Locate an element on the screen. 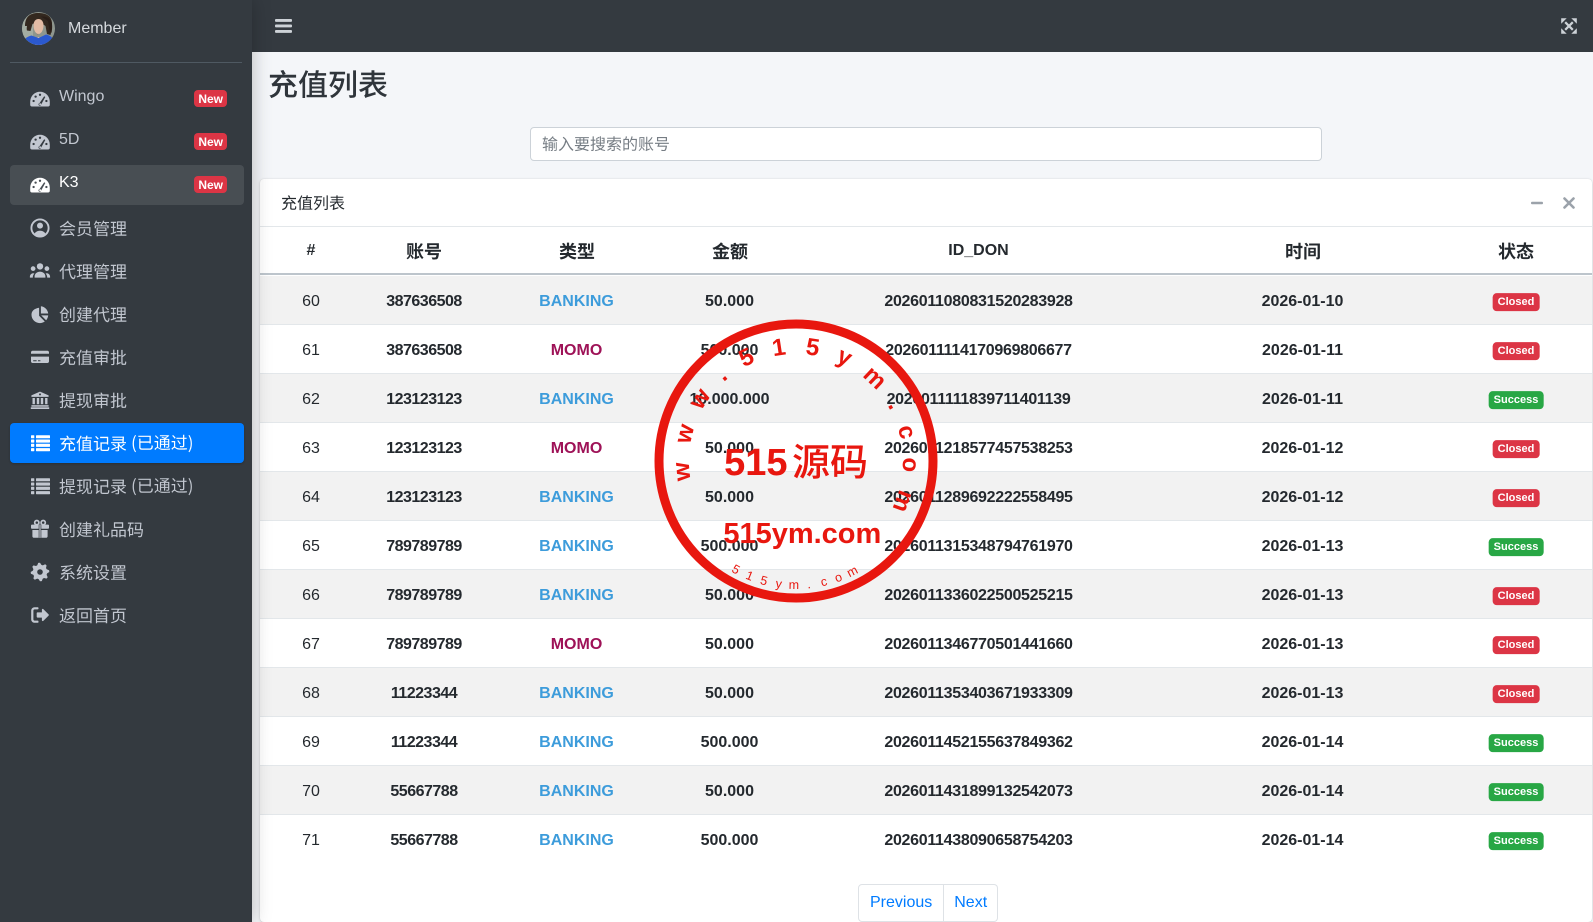  svg-text: 515 is located at coordinates (755, 462).